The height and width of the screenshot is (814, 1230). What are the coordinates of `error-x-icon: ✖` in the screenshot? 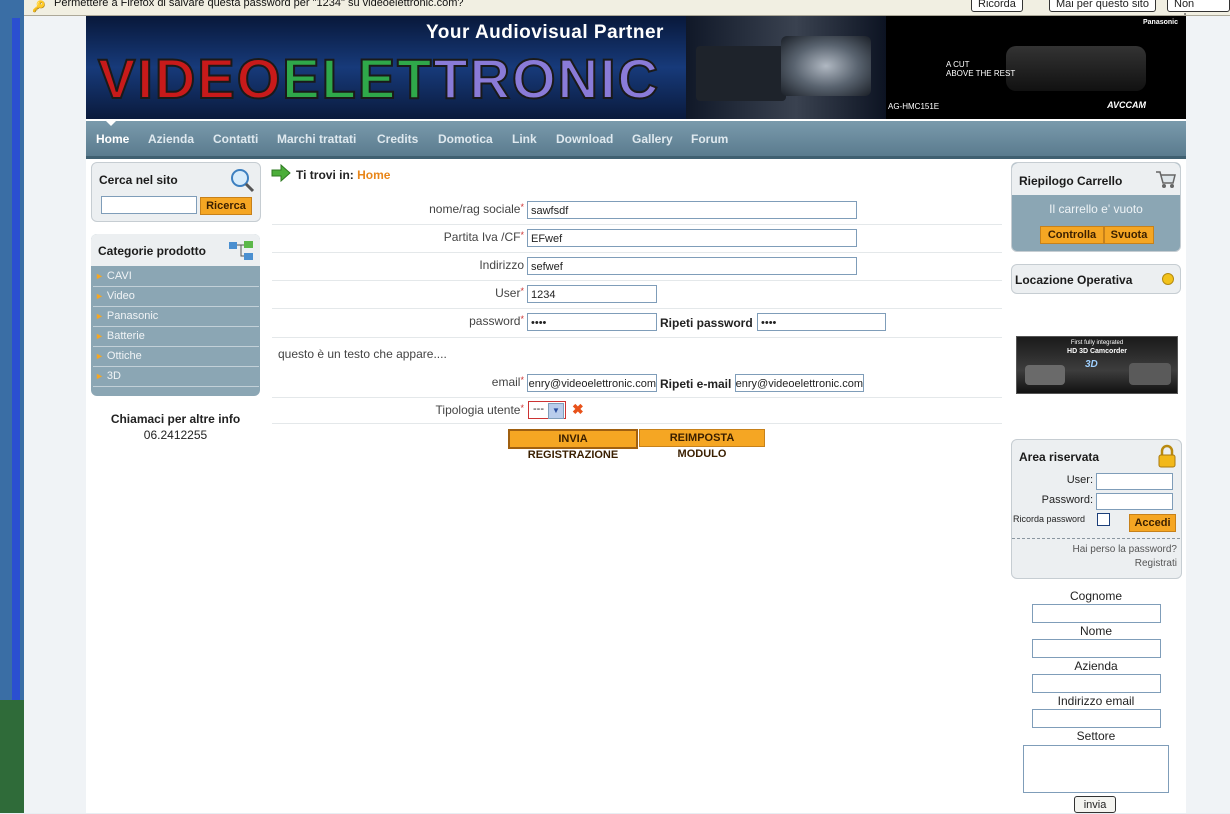 It's located at (578, 409).